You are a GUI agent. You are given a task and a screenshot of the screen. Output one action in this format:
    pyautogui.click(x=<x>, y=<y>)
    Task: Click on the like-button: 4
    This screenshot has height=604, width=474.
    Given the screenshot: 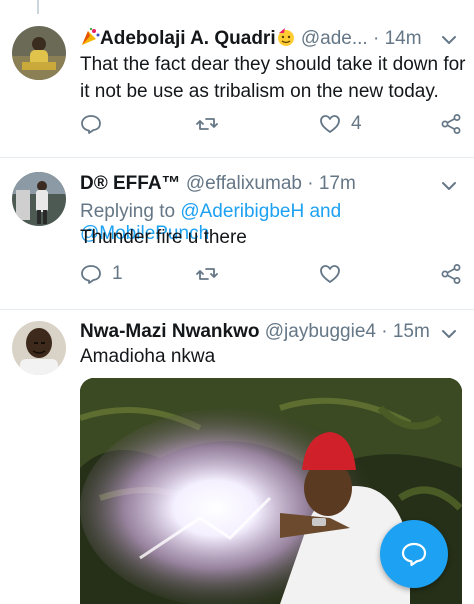 What is the action you would take?
    pyautogui.click(x=340, y=124)
    